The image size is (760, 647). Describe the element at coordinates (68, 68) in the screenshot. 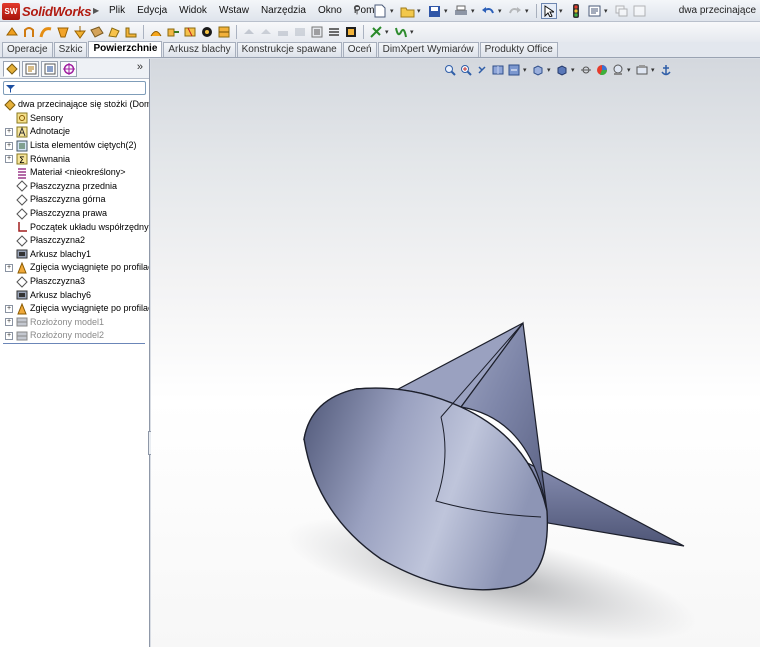

I see `dimxpert-manager-tab-icon` at that location.